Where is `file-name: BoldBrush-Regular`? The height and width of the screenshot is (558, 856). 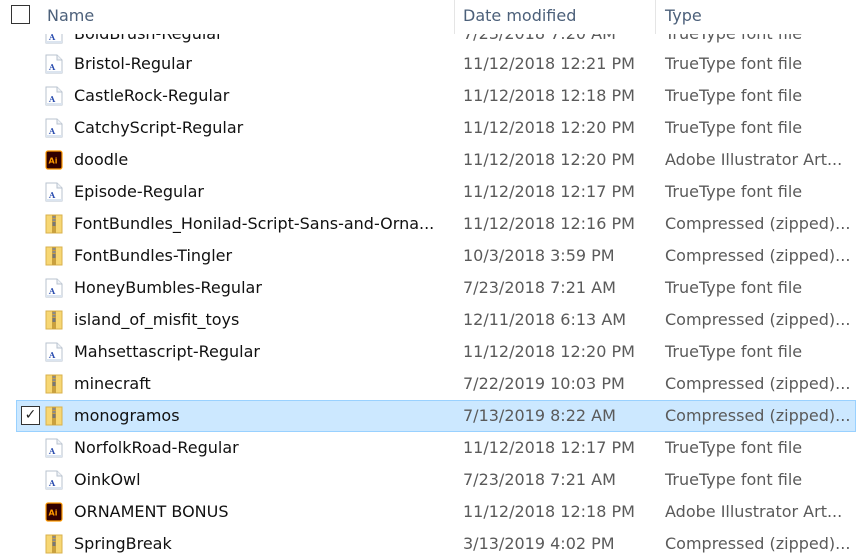
file-name: BoldBrush-Regular is located at coordinates (148, 38).